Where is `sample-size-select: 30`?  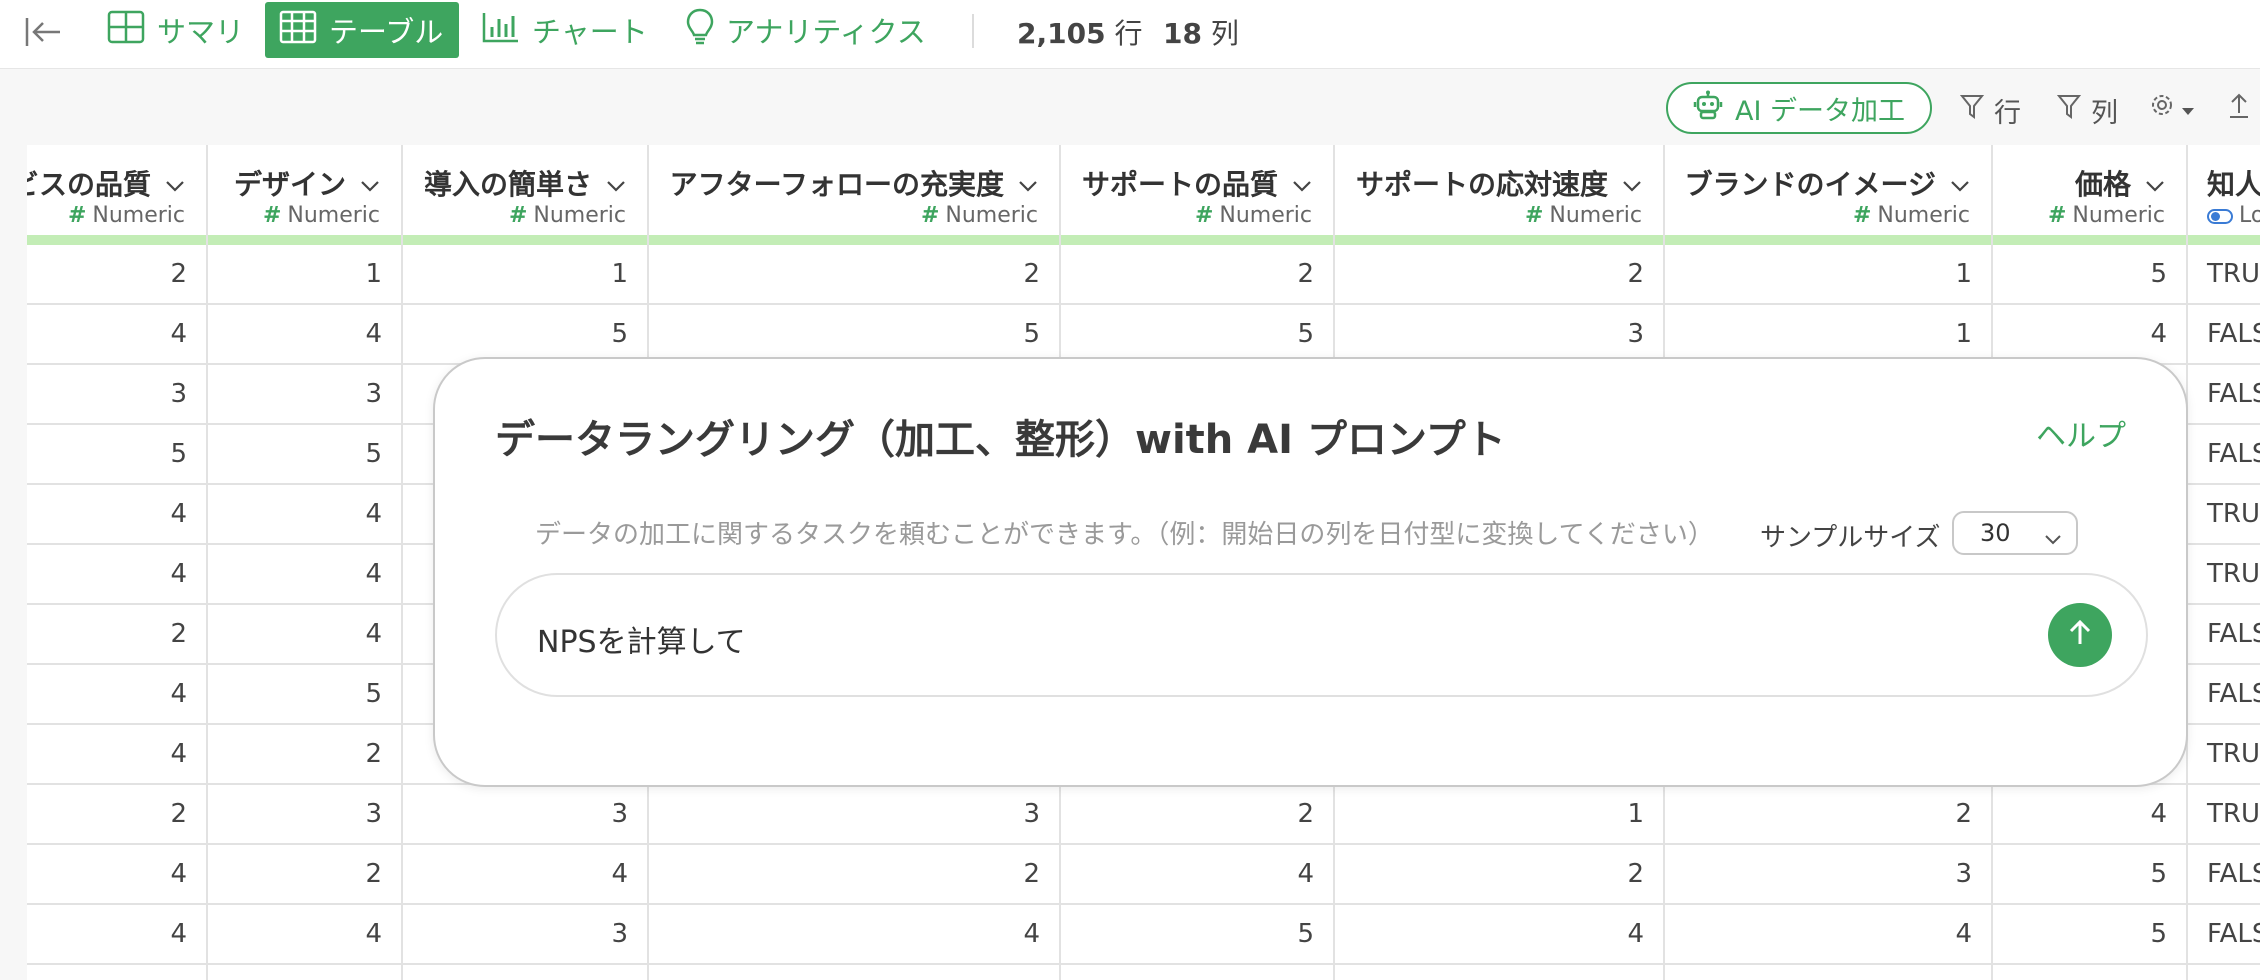
sample-size-select: 30 is located at coordinates (2015, 533).